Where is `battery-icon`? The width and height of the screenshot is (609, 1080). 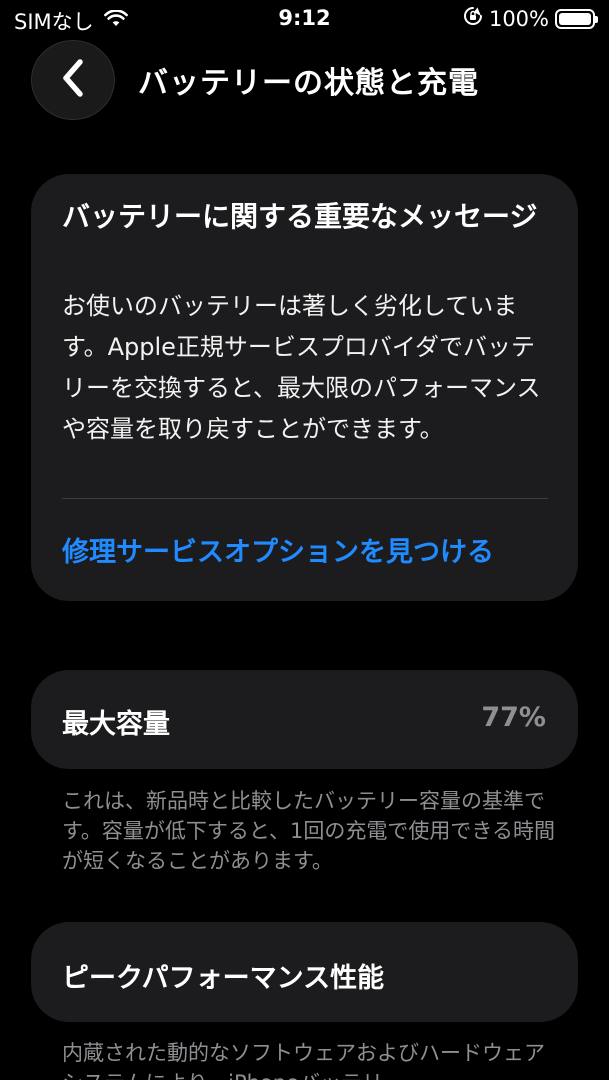 battery-icon is located at coordinates (576, 18).